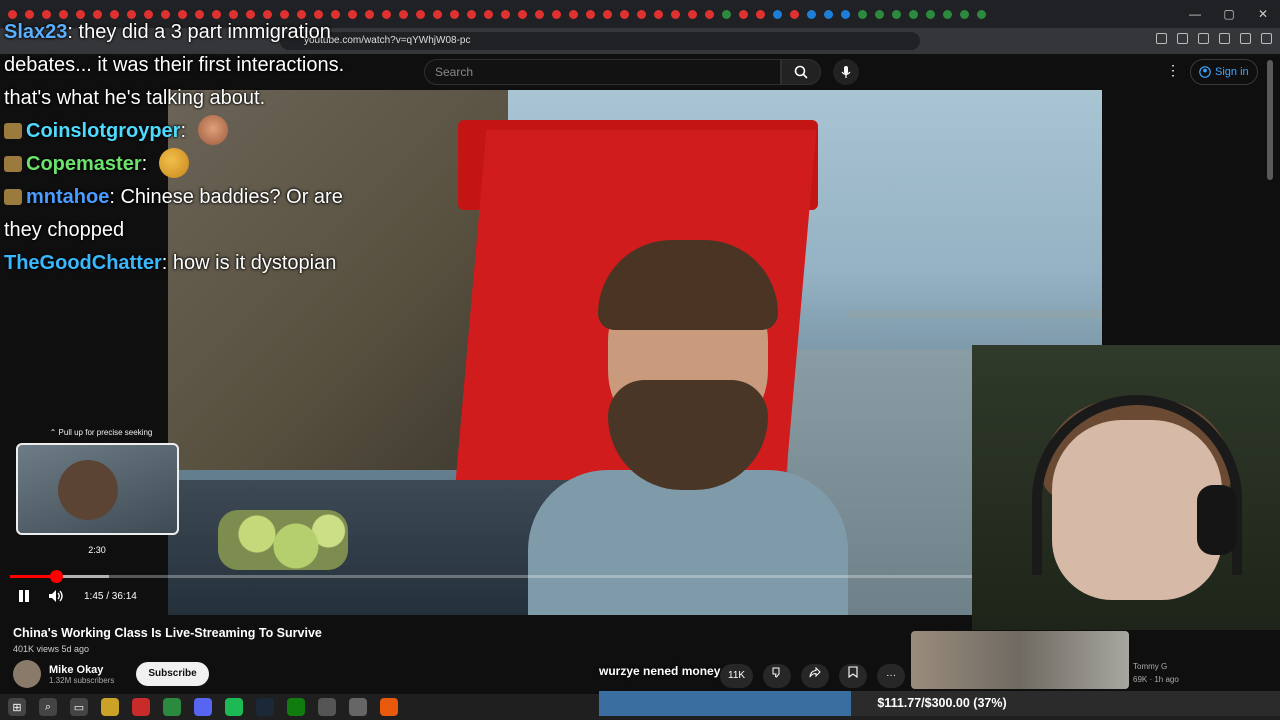 The height and width of the screenshot is (720, 1280). Describe the element at coordinates (36, 32) in the screenshot. I see `chat-username: Slax23` at that location.